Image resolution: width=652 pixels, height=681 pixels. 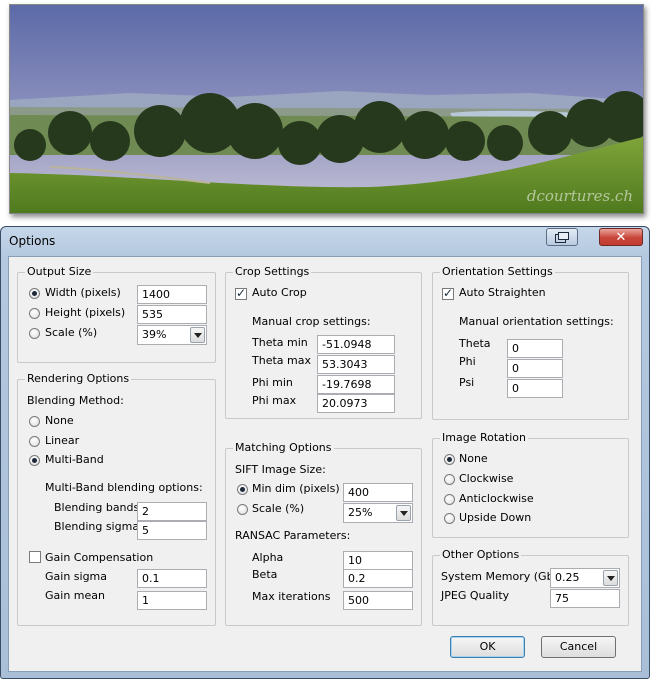 What do you see at coordinates (99, 557) in the screenshot?
I see `gain-compensation-label: Gain Compensation` at bounding box center [99, 557].